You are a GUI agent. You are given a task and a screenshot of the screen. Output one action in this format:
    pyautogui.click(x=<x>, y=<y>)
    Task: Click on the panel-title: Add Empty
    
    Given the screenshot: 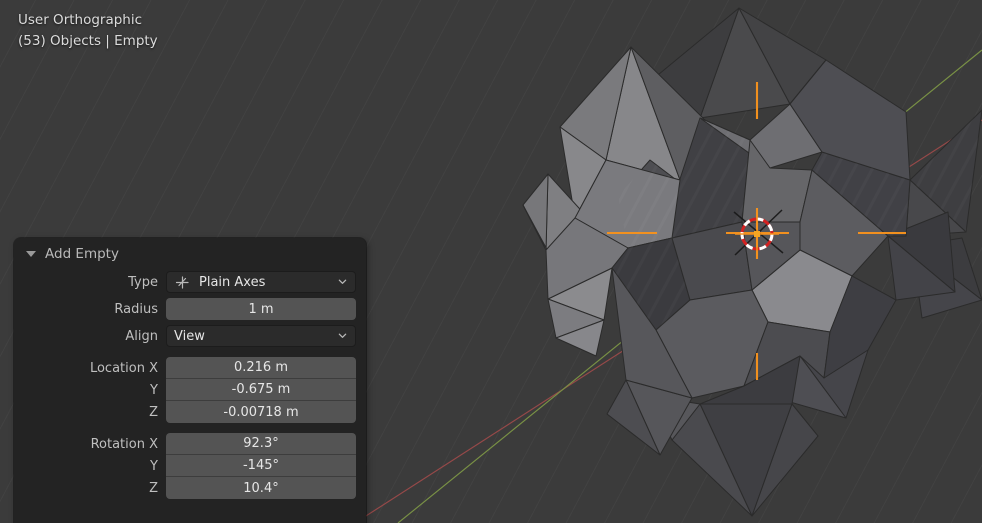 What is the action you would take?
    pyautogui.click(x=82, y=253)
    